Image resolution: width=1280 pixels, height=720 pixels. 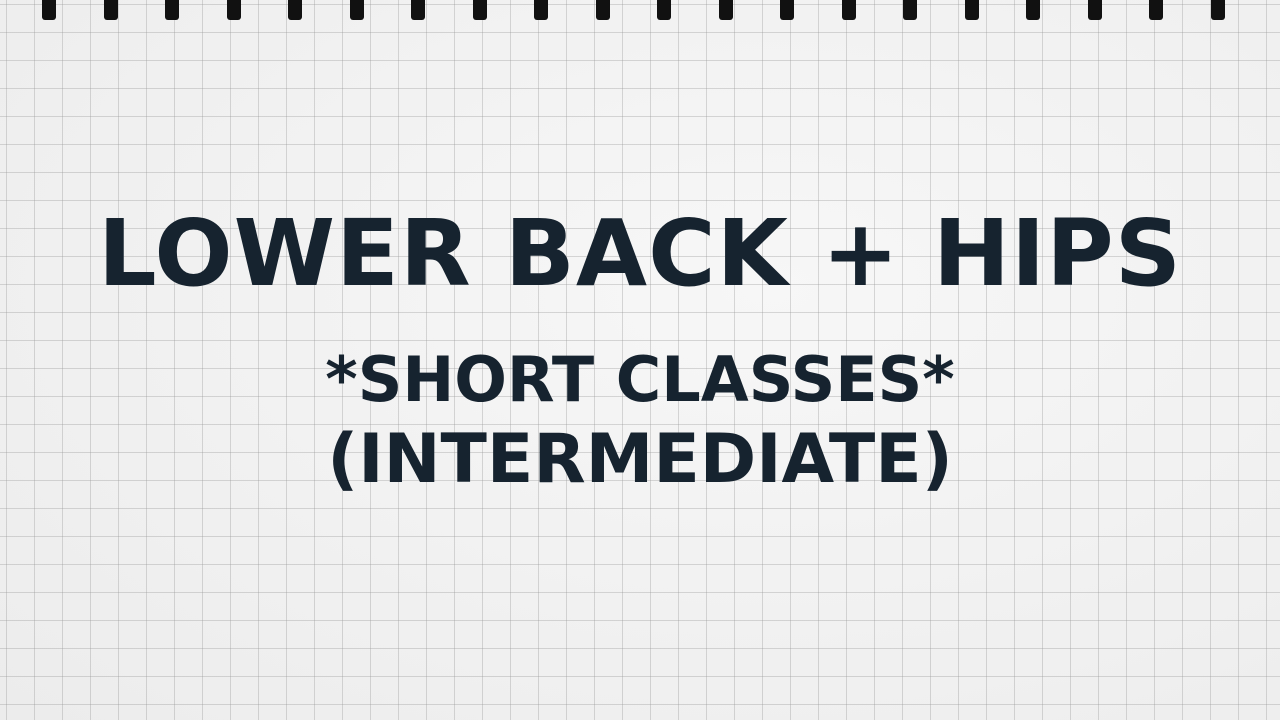 What do you see at coordinates (640, 459) in the screenshot?
I see `subtitle-level: (INTERMEDIATE)` at bounding box center [640, 459].